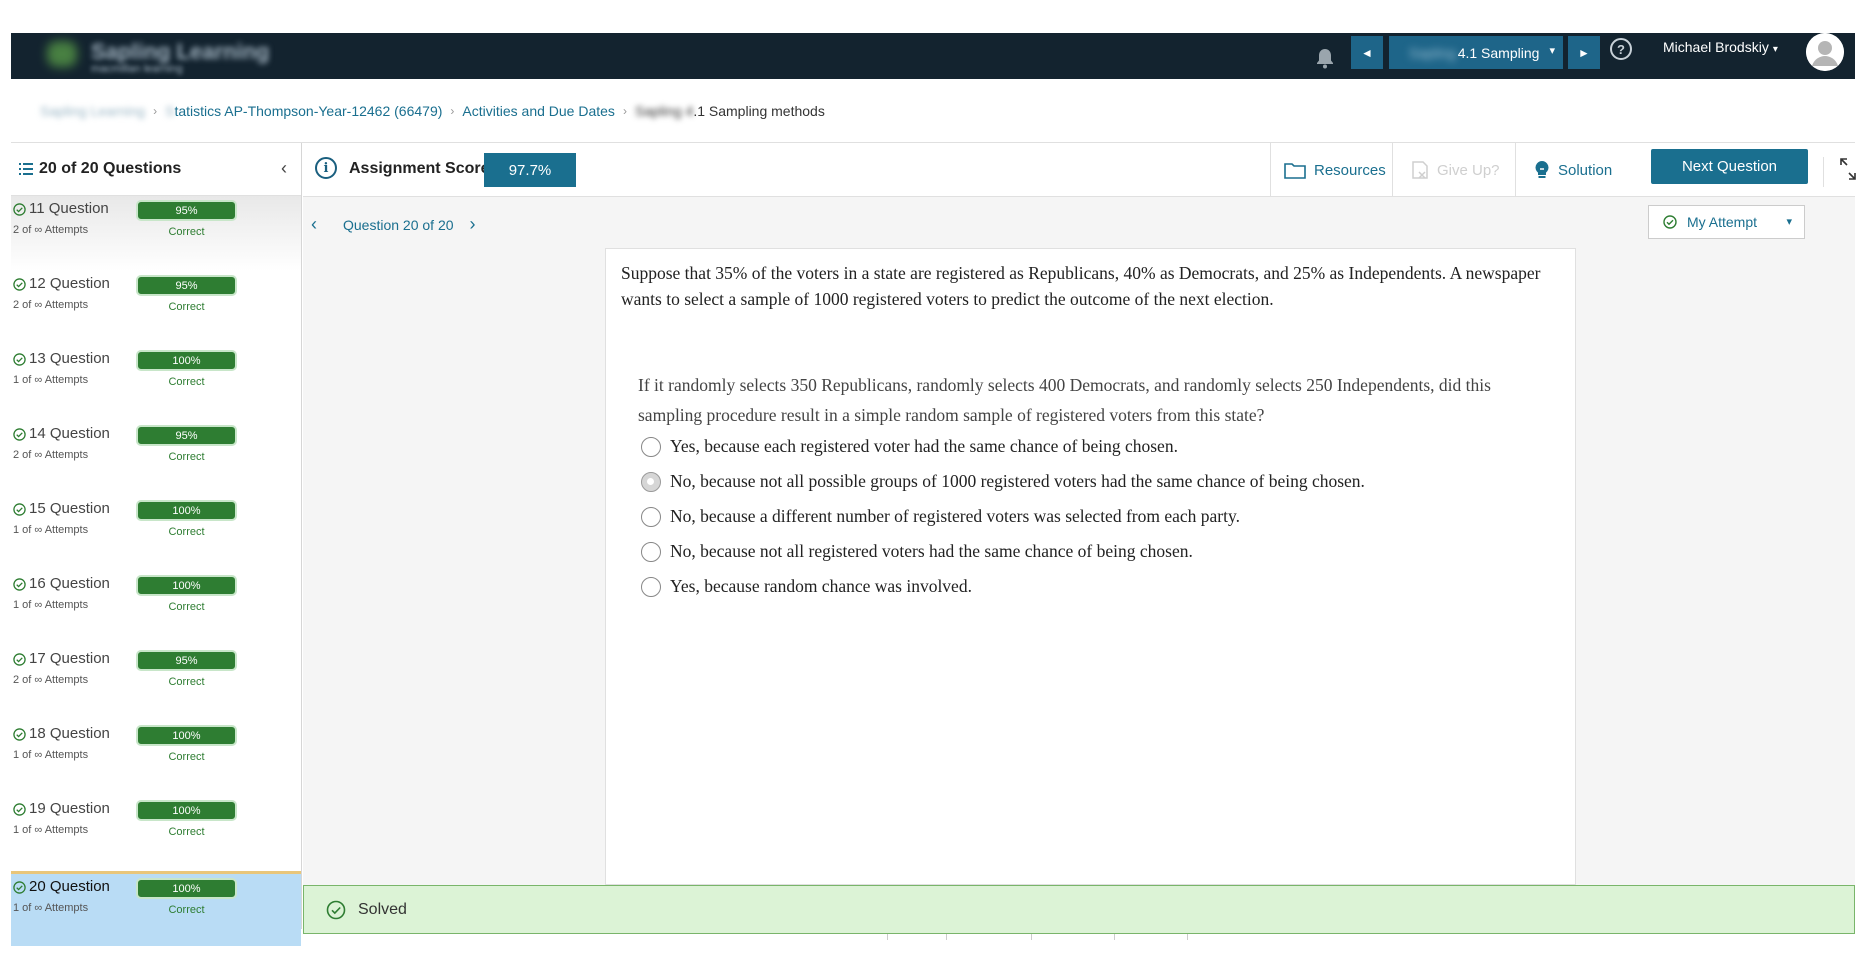 This screenshot has width=1856, height=964. I want to click on sidebar-question-item: 19 Question 1 of ∞ Attempts 100% Correct, so click(156, 833).